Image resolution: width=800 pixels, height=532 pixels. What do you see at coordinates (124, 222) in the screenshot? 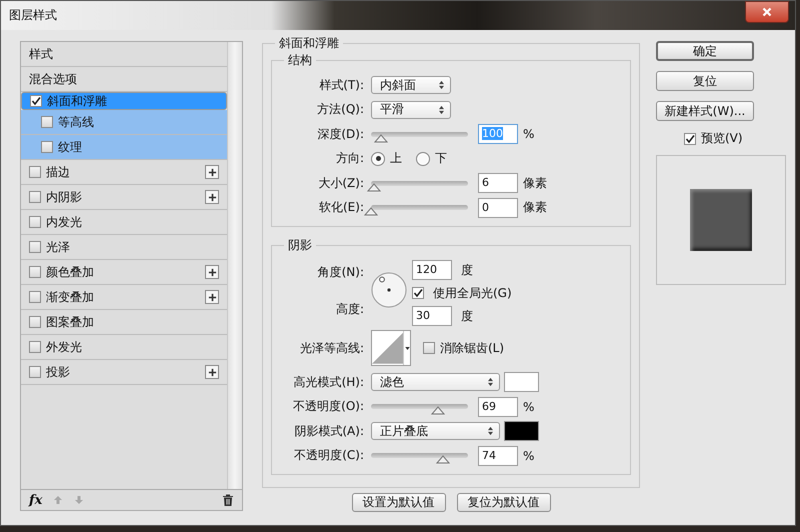
I see `sidebar-item: 内发光` at bounding box center [124, 222].